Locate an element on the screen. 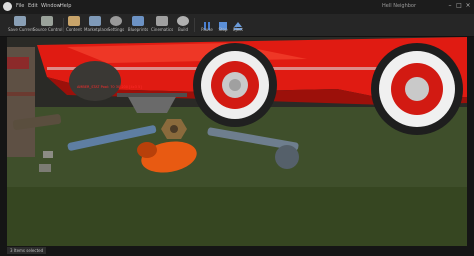  save-current-button: Save Current is located at coordinates (21, 25).